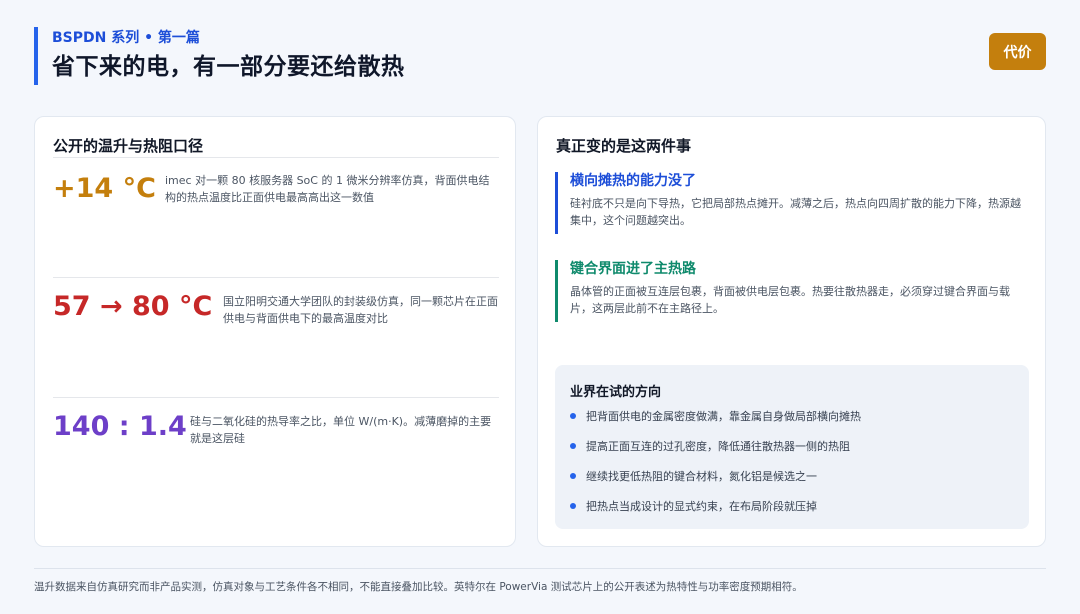 The image size is (1080, 614). Describe the element at coordinates (228, 67) in the screenshot. I see `page-title: 省下来的电，有一部分要还给散热` at that location.